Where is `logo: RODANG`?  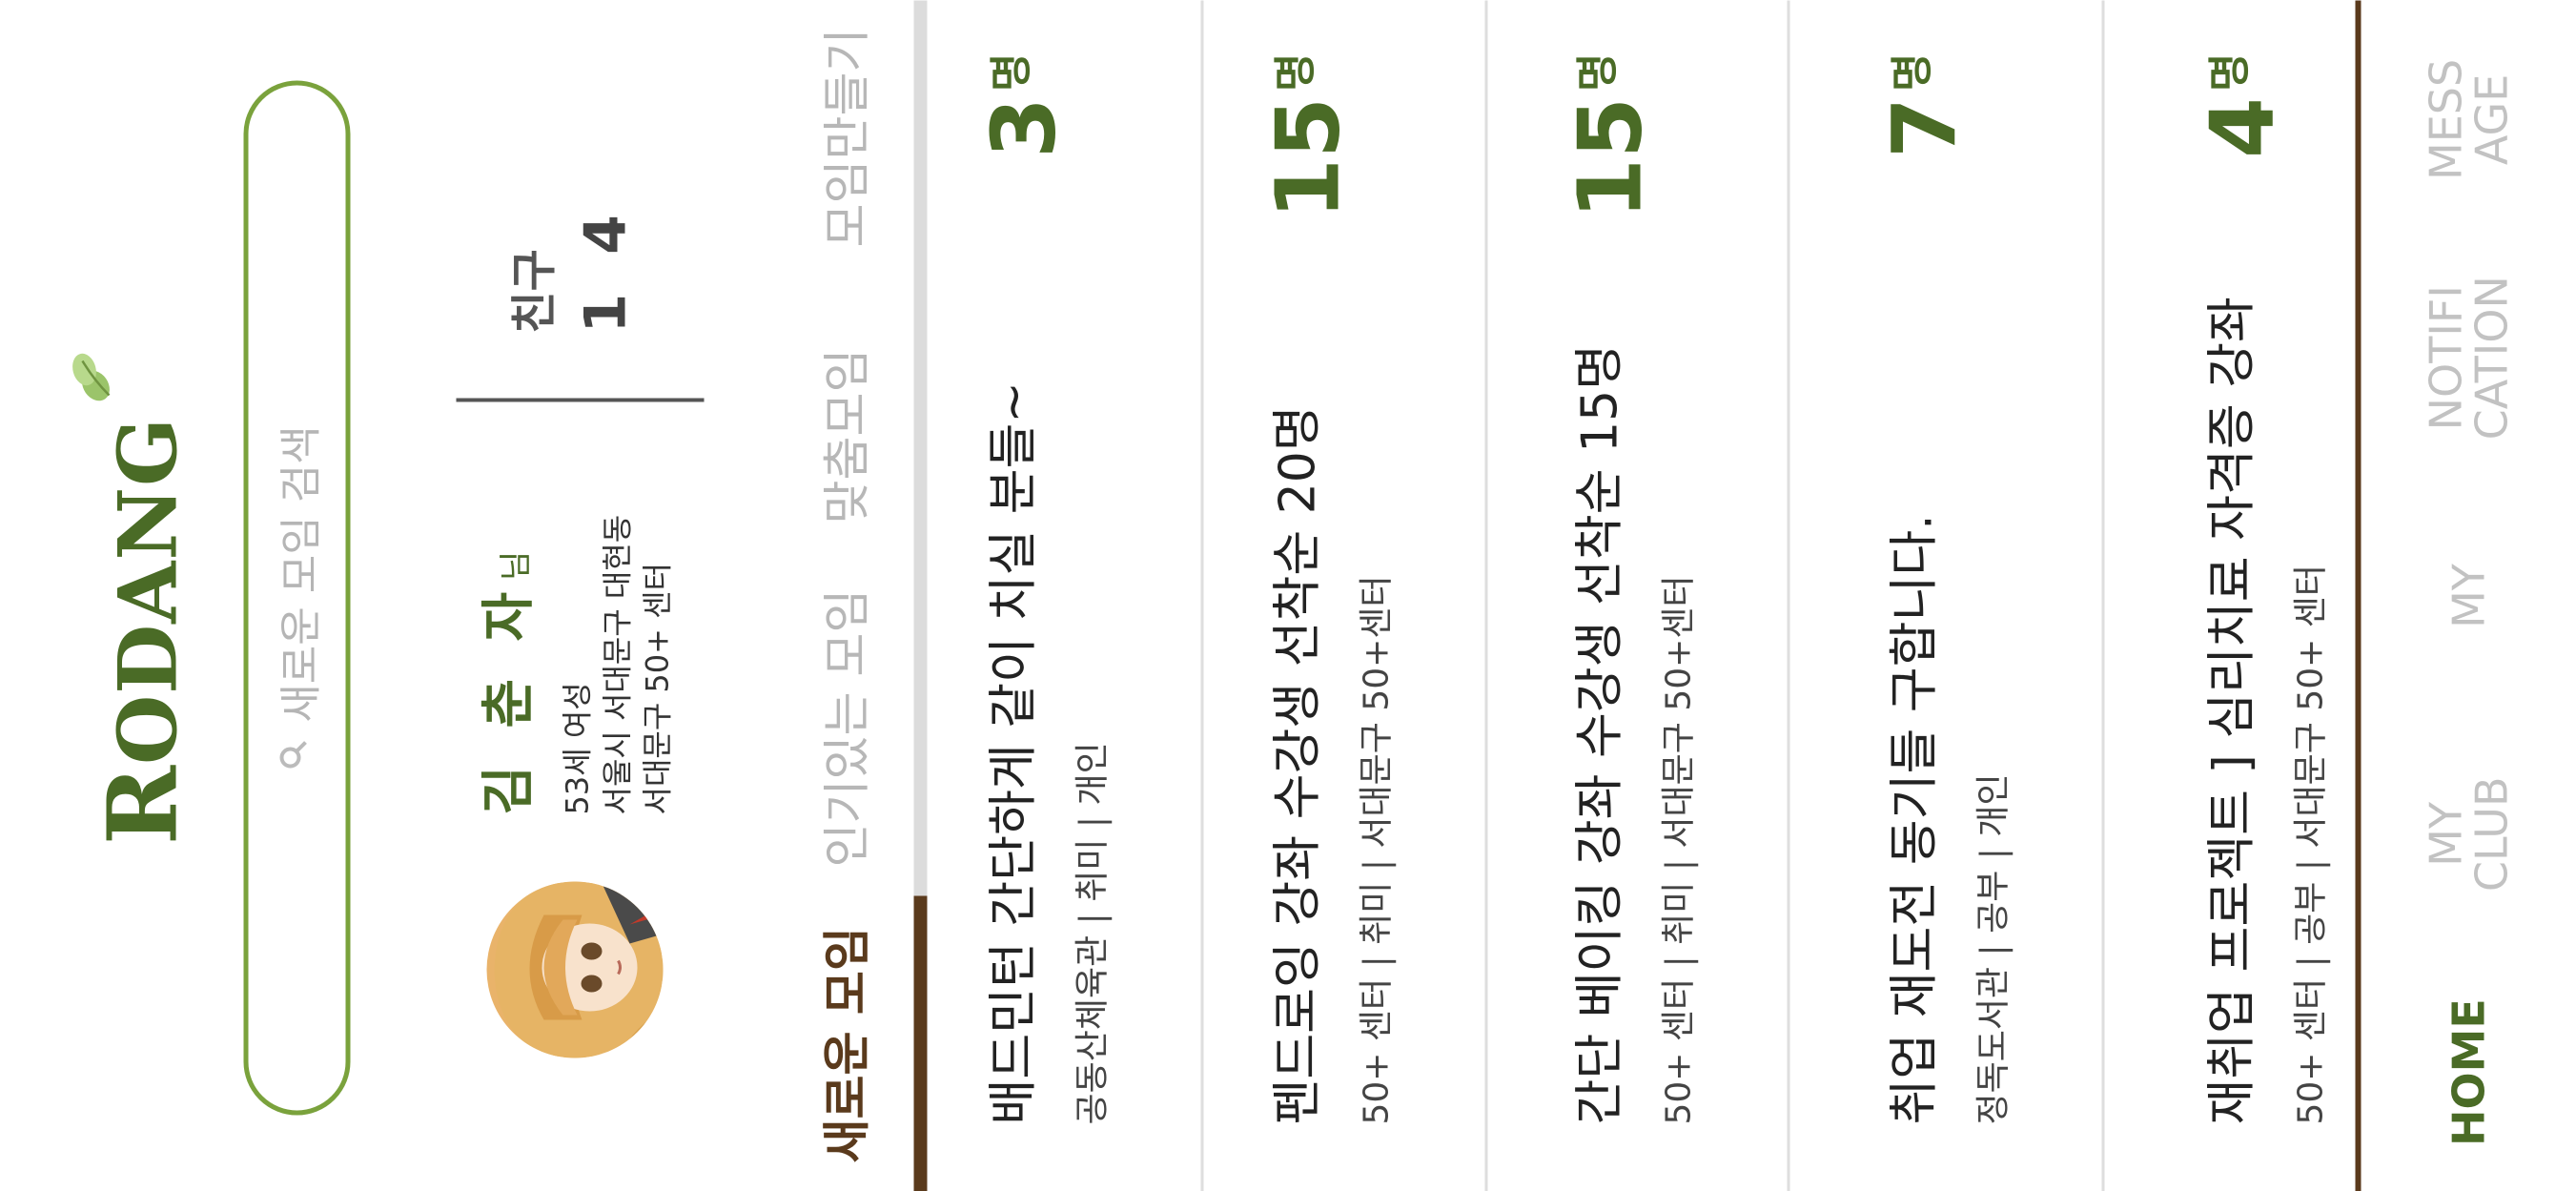 logo: RODANG is located at coordinates (135, 595).